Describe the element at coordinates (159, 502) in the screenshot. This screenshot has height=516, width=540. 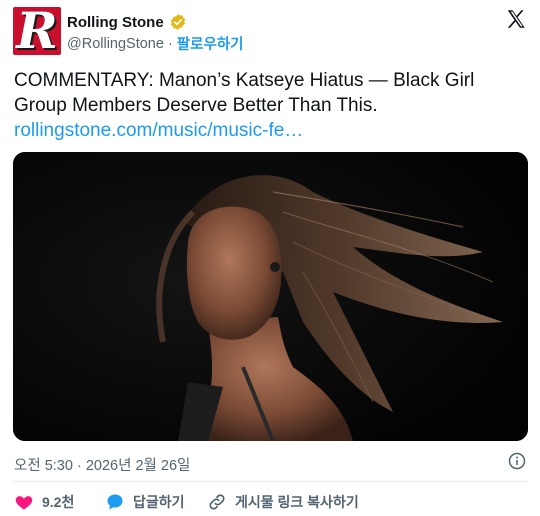
I see `reply-label: 답글하기` at that location.